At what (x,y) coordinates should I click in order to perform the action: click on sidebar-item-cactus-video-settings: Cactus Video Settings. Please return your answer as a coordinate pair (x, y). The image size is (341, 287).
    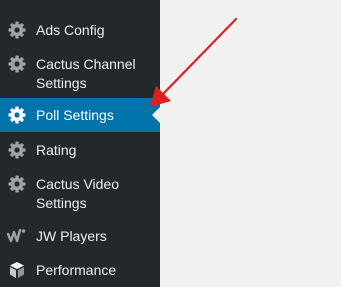
    Looking at the image, I should click on (80, 193).